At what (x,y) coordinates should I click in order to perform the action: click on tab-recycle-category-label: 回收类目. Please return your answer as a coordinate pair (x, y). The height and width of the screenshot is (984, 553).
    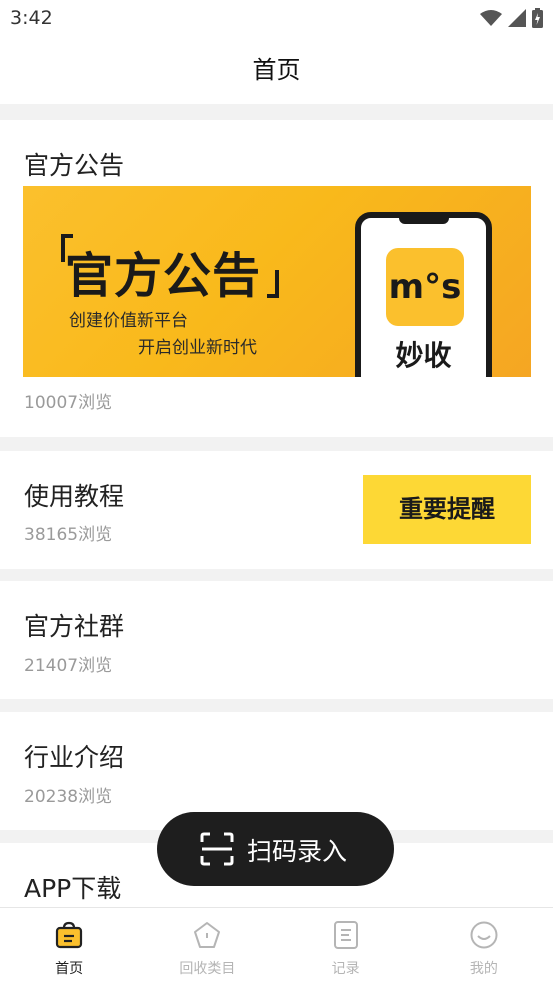
    Looking at the image, I should click on (207, 969).